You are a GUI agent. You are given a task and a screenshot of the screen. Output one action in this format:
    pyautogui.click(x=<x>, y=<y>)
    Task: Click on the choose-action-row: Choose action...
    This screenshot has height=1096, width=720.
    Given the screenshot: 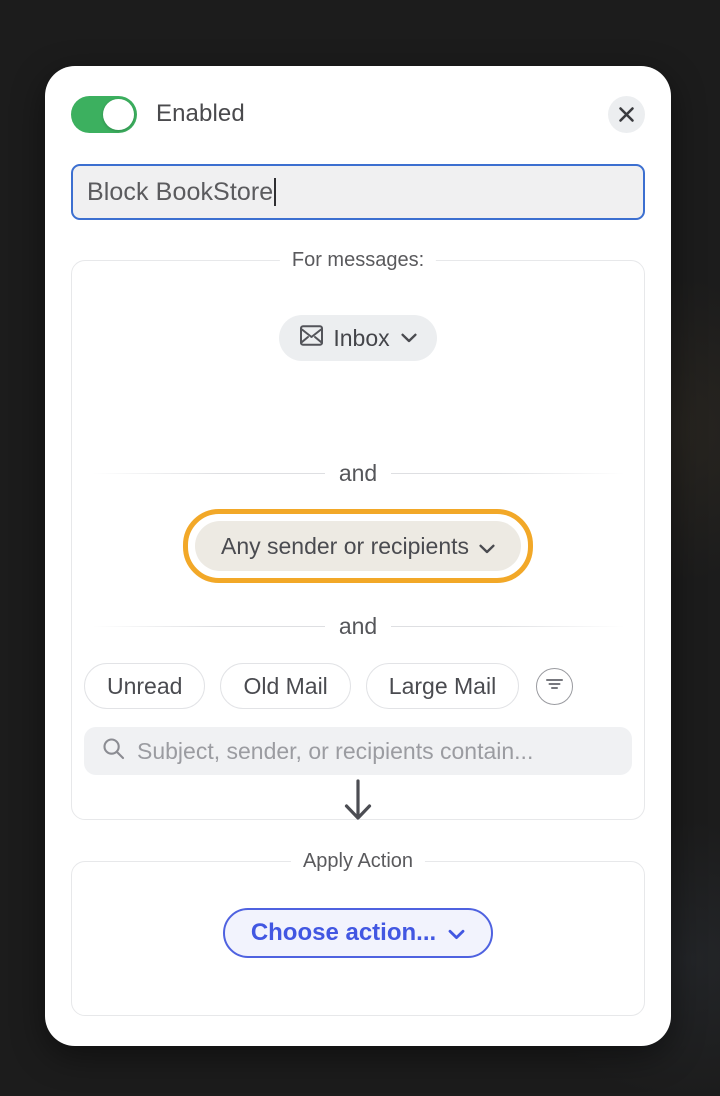 What is the action you would take?
    pyautogui.click(x=358, y=933)
    